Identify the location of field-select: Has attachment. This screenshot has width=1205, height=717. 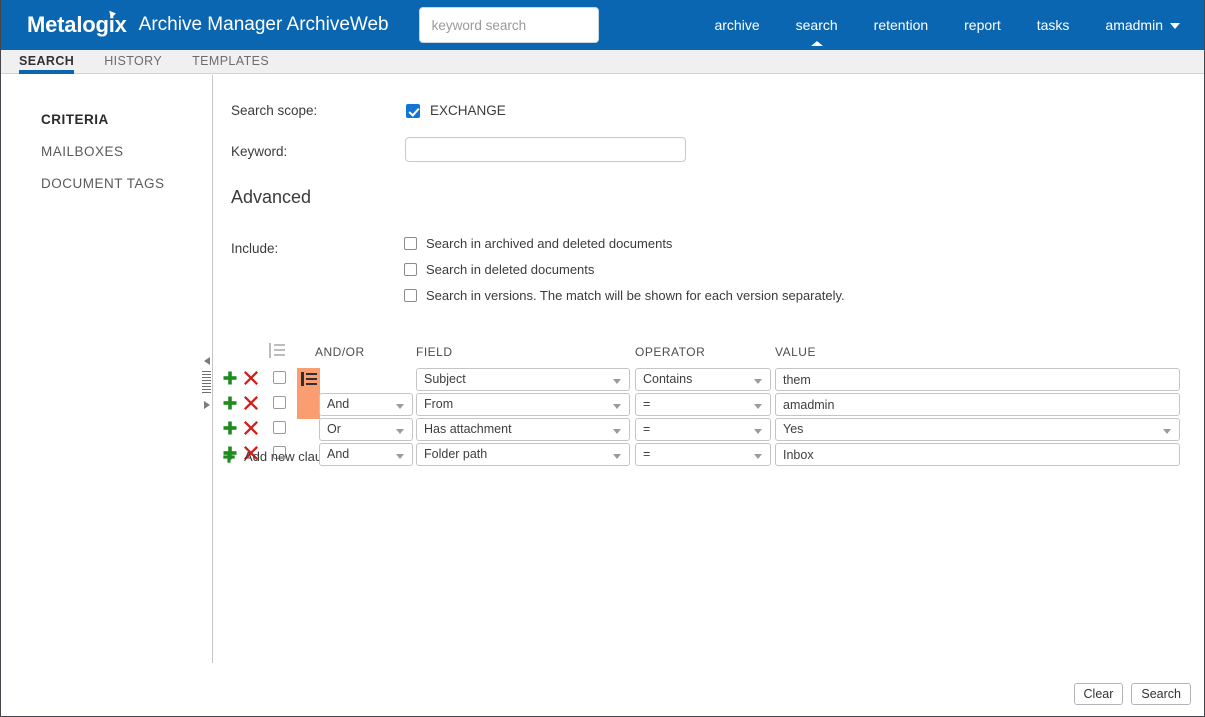
(523, 429).